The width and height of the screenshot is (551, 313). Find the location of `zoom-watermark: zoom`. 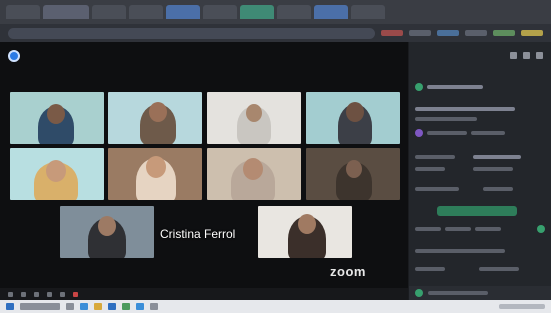

zoom-watermark: zoom is located at coordinates (348, 271).